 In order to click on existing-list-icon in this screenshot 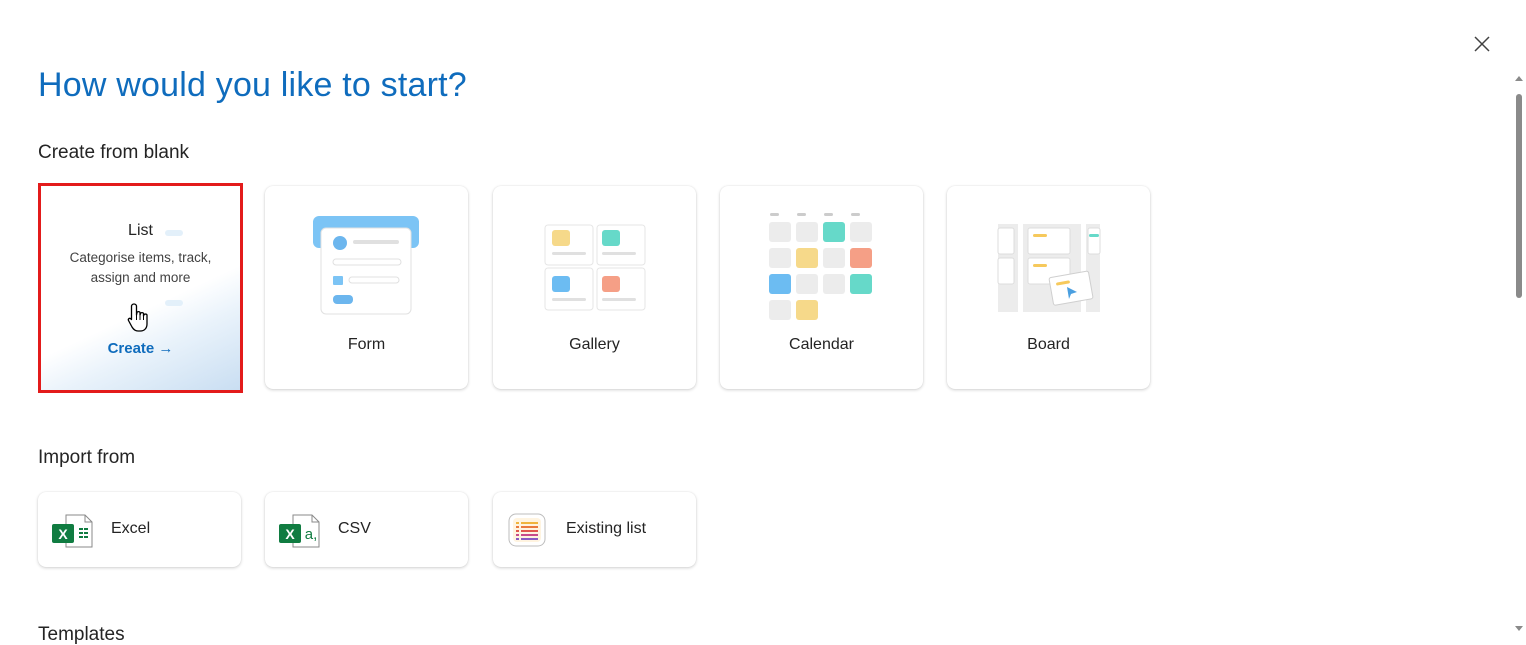, I will do `click(527, 530)`.